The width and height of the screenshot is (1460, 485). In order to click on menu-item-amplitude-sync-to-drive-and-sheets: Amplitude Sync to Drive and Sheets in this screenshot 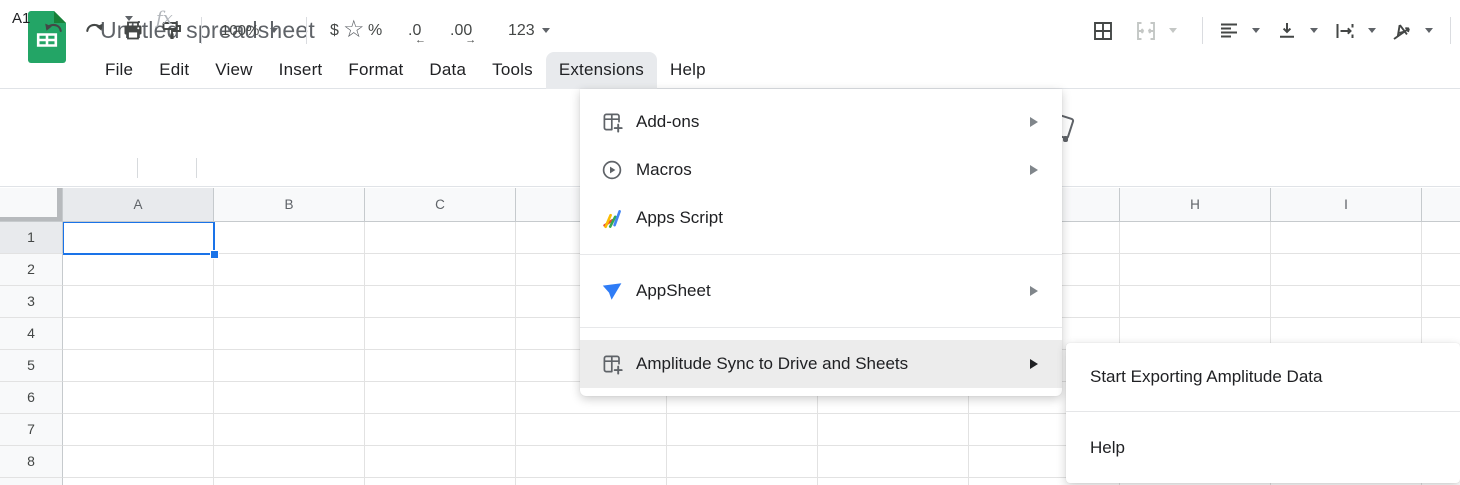, I will do `click(821, 364)`.